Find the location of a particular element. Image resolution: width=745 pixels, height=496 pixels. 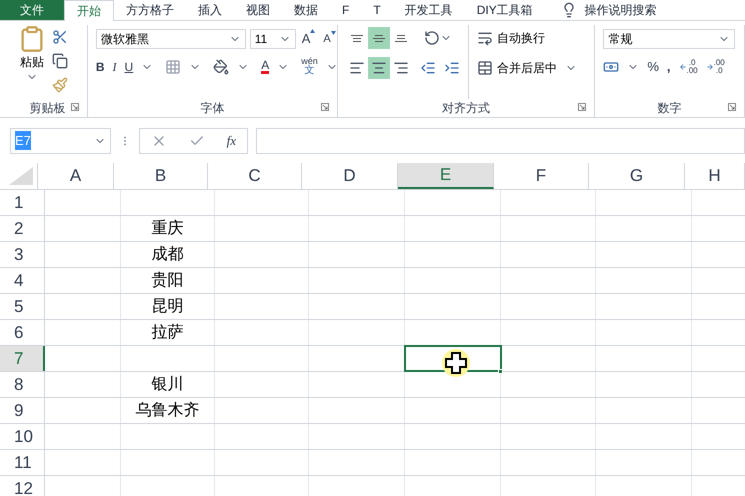

insert-function-button: fx is located at coordinates (231, 140).